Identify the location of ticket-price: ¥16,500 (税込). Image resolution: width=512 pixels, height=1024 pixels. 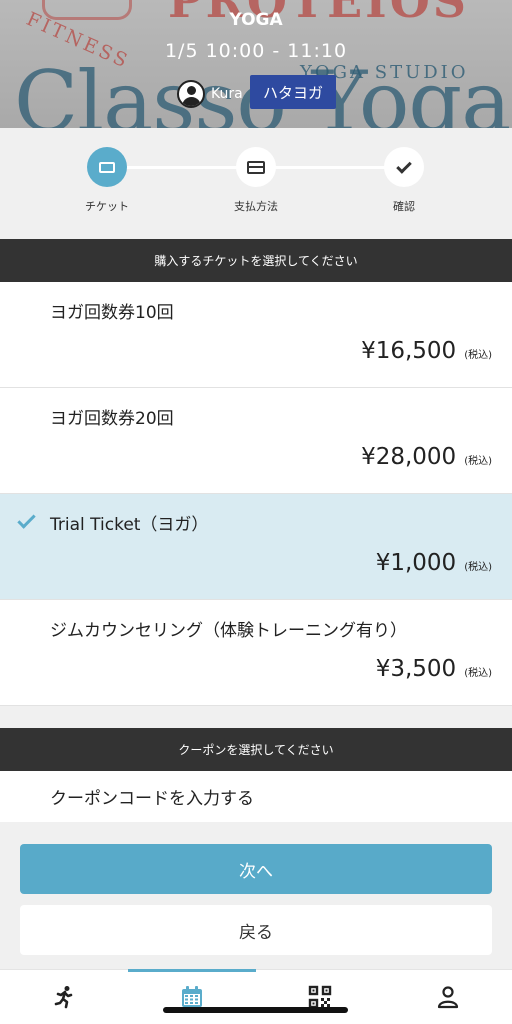
(426, 351).